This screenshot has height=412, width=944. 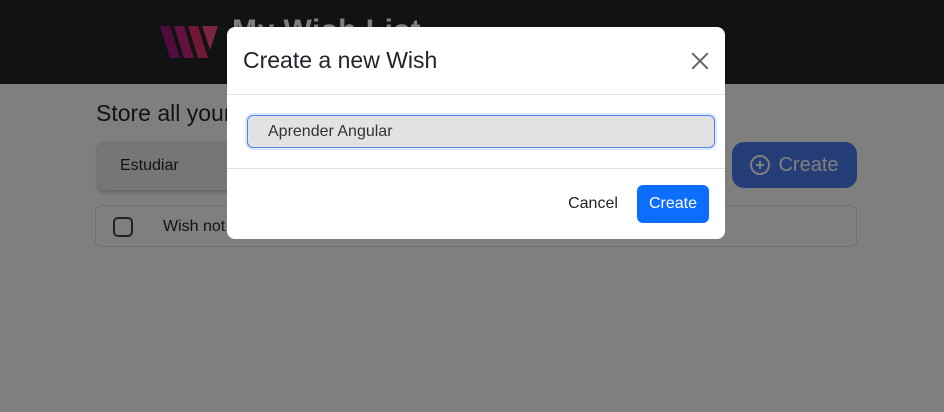 I want to click on create-button: Create, so click(x=673, y=204).